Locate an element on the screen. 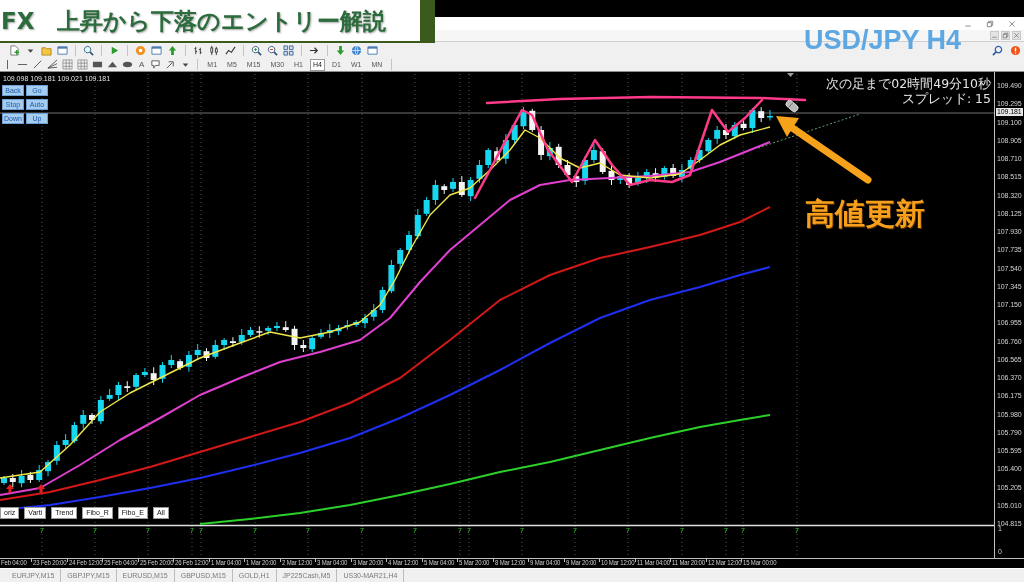  triangle-marker-icon is located at coordinates (790, 75).